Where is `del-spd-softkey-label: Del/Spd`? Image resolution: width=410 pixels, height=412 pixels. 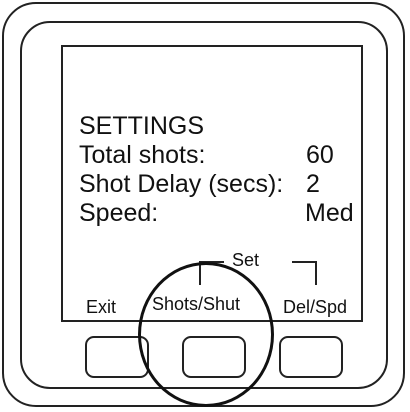 del-spd-softkey-label: Del/Spd is located at coordinates (315, 307).